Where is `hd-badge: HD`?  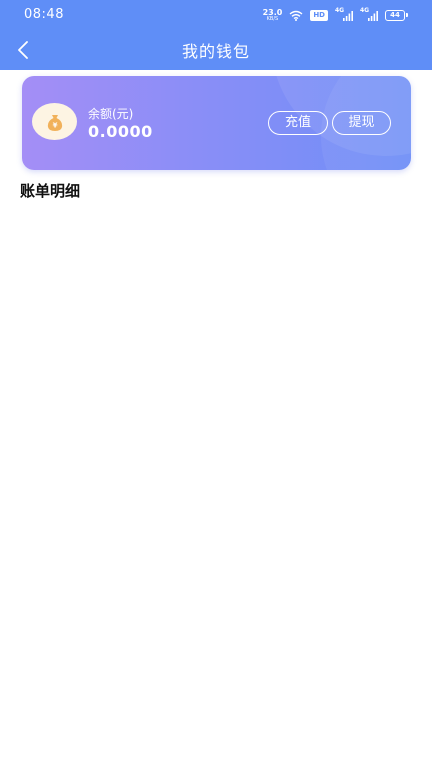 hd-badge: HD is located at coordinates (319, 15).